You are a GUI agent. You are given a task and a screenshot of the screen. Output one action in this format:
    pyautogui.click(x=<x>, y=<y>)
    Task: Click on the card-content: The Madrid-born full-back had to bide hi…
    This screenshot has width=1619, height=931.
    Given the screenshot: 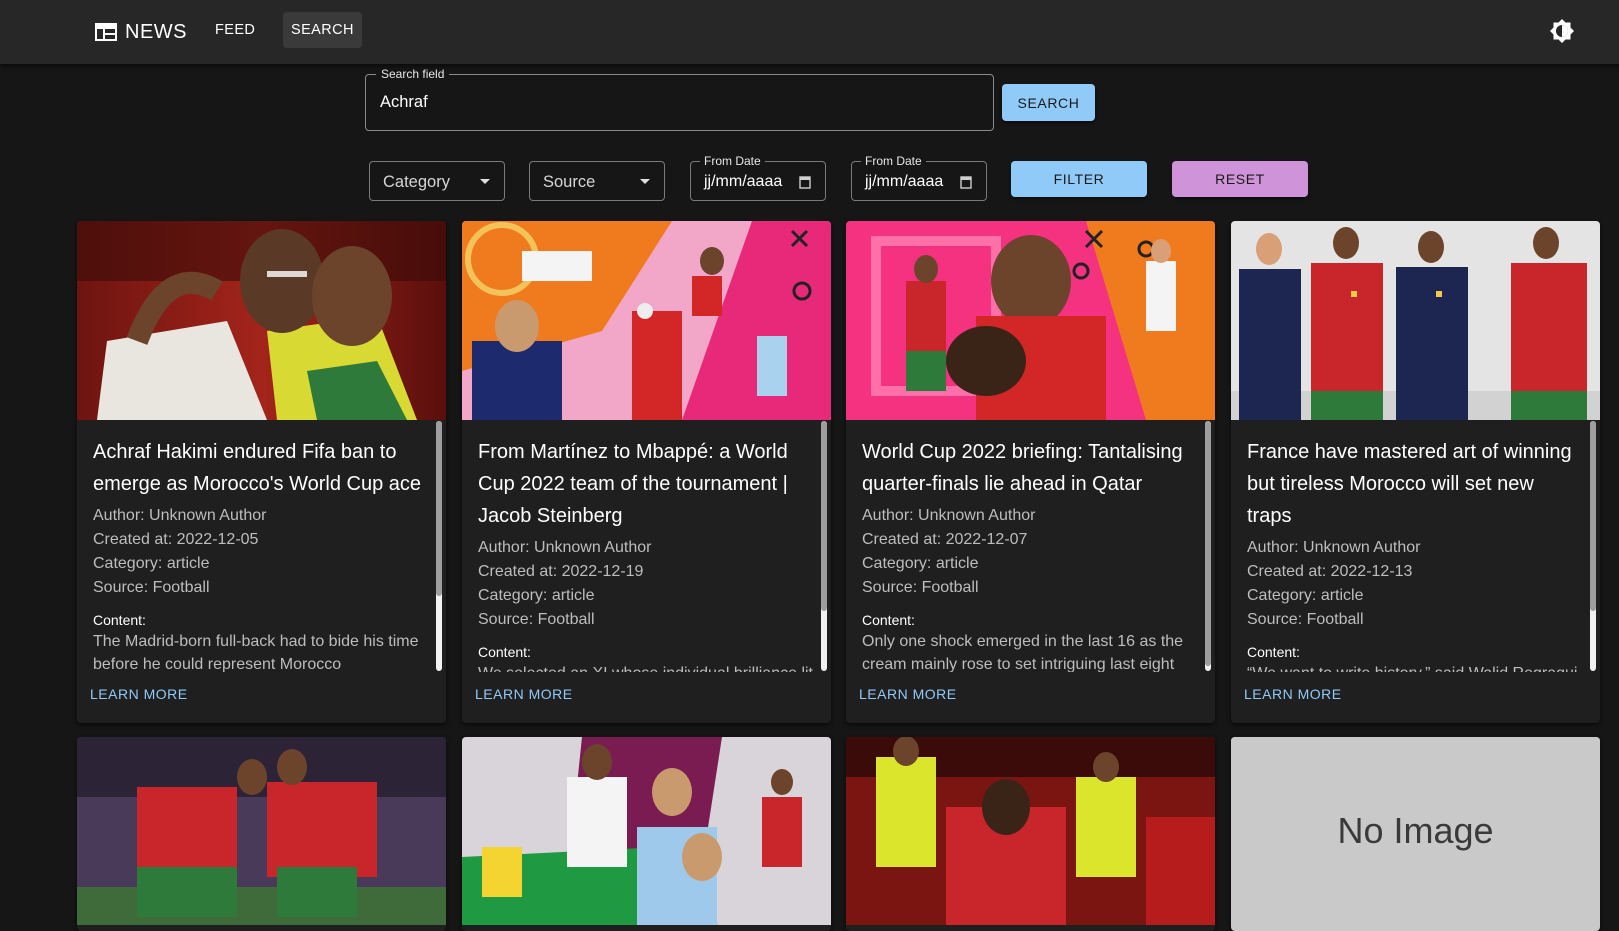 What is the action you would take?
    pyautogui.click(x=256, y=652)
    